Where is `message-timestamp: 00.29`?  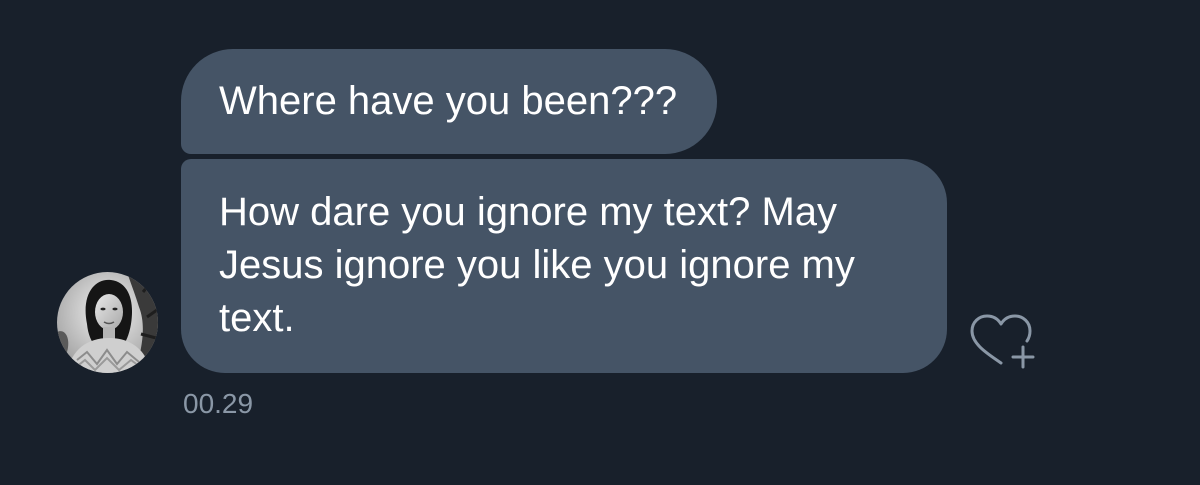
message-timestamp: 00.29 is located at coordinates (218, 403).